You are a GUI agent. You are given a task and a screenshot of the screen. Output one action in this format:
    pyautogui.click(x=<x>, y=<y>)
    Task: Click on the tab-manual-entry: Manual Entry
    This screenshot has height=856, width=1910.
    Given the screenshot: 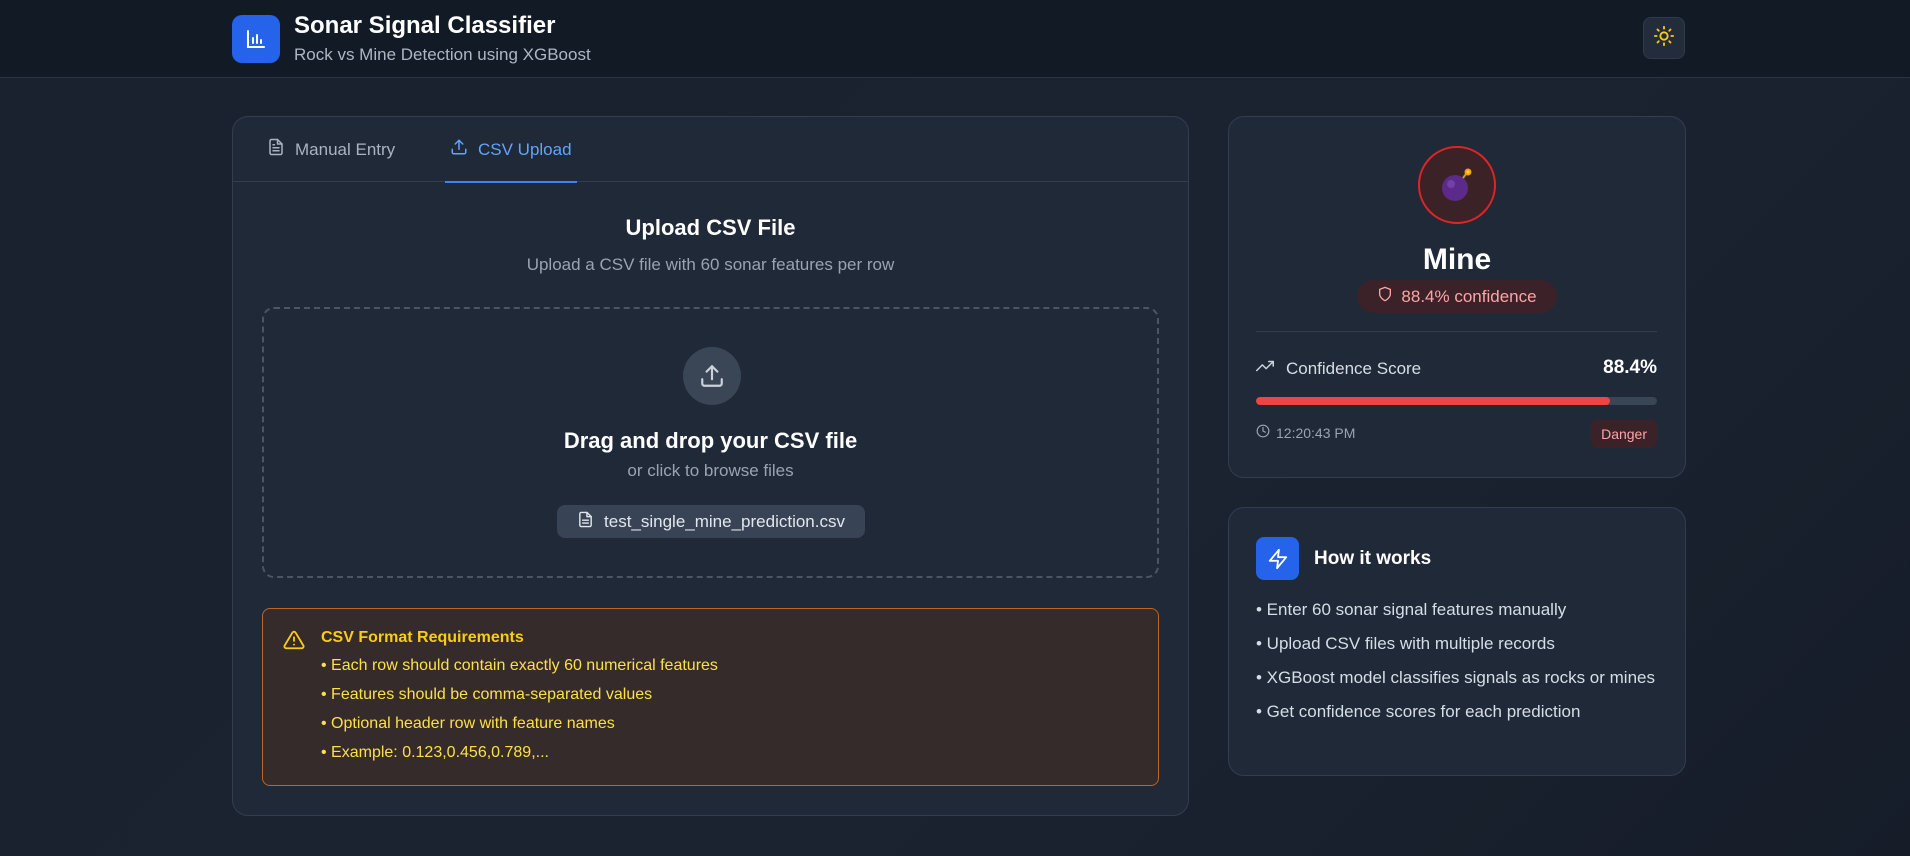 What is the action you would take?
    pyautogui.click(x=331, y=149)
    